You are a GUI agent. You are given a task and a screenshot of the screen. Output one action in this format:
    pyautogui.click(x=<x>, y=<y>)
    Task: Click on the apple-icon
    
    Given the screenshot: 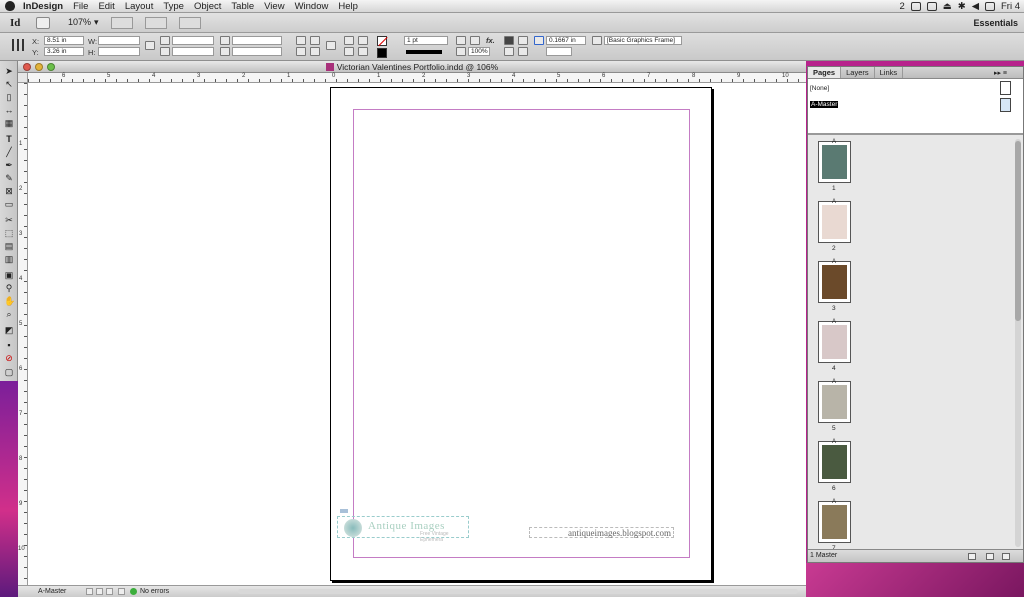 What is the action you would take?
    pyautogui.click(x=10, y=6)
    